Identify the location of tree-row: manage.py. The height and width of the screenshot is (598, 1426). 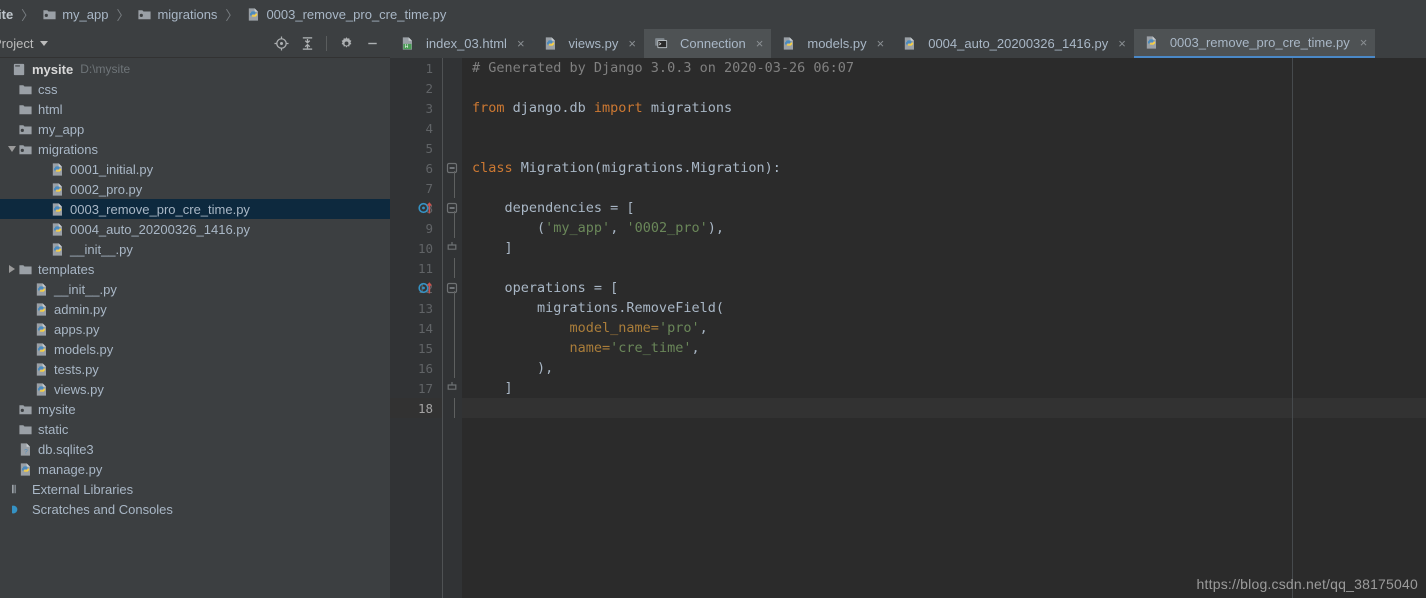
(195, 469).